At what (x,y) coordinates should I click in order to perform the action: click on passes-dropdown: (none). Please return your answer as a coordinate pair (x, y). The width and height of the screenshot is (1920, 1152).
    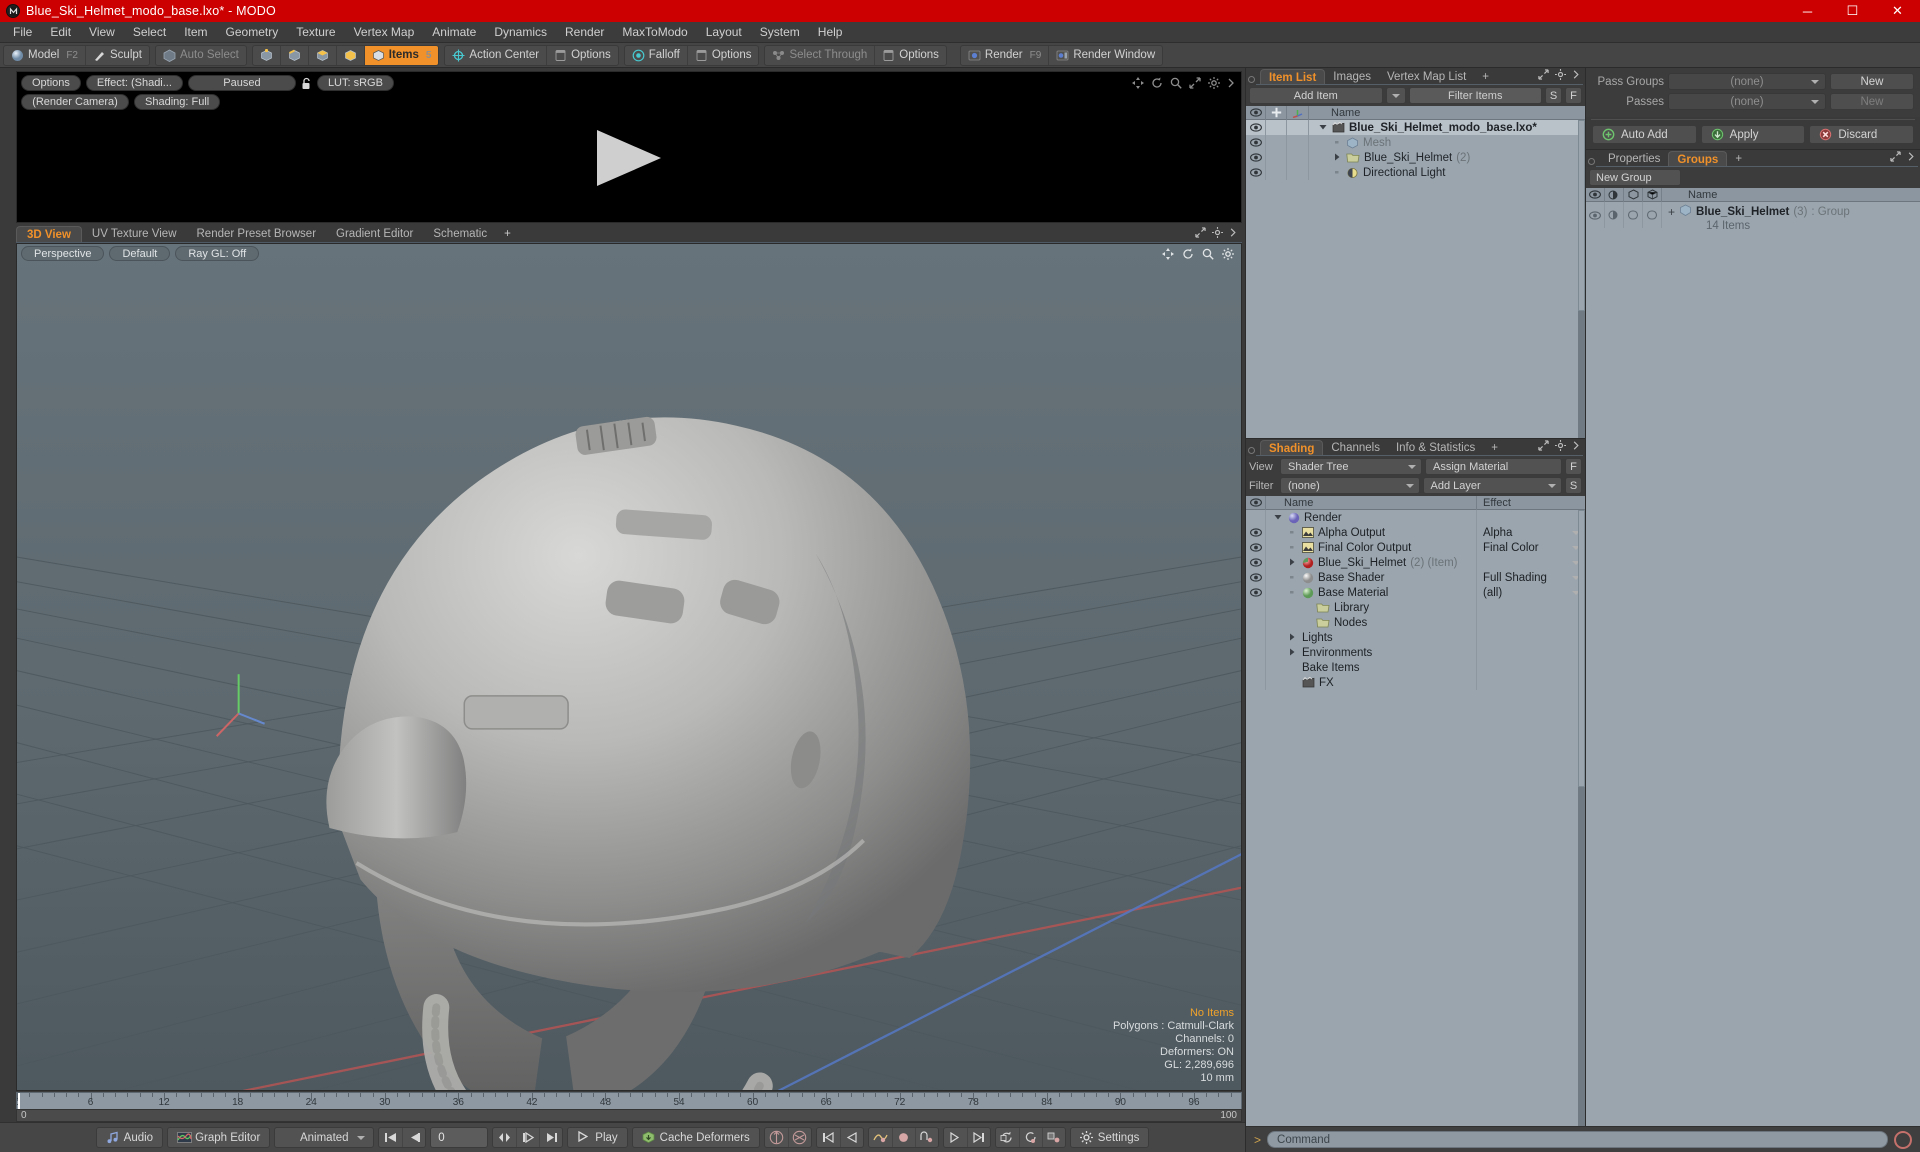
    Looking at the image, I should click on (1747, 101).